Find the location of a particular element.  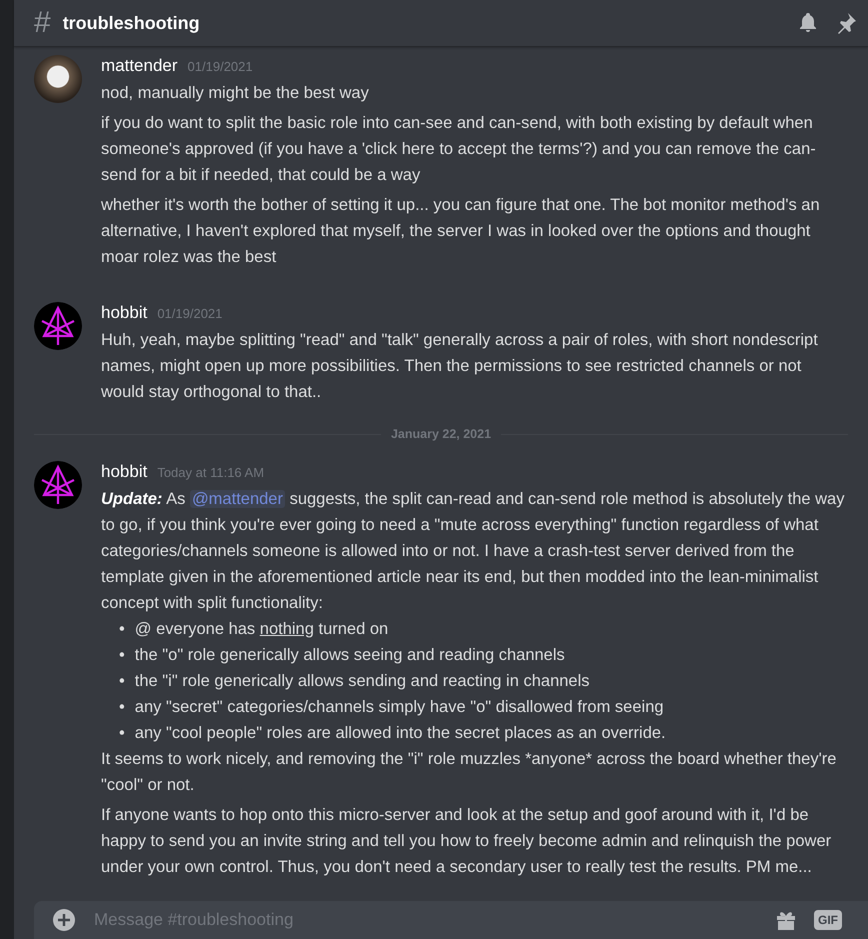

list-item: any "cool people" roles are allowed into the secret places as an override. is located at coordinates (400, 733).